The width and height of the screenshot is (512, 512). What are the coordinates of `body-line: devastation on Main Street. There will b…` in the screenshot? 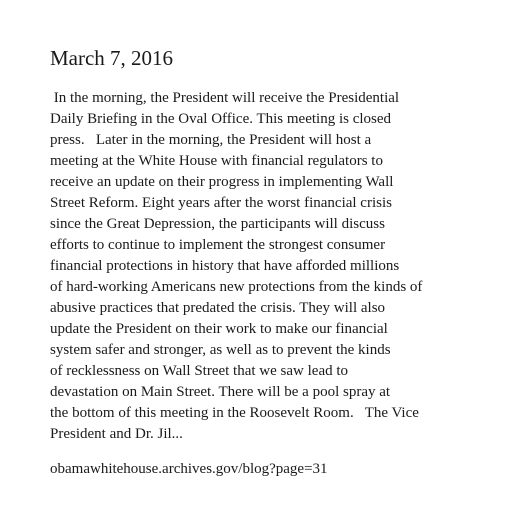 It's located at (220, 392).